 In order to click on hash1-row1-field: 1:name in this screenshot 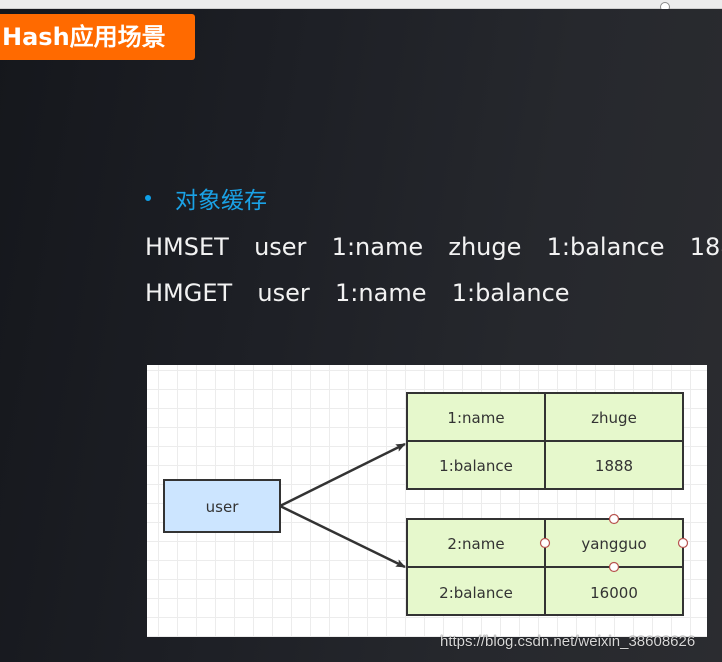, I will do `click(475, 418)`.